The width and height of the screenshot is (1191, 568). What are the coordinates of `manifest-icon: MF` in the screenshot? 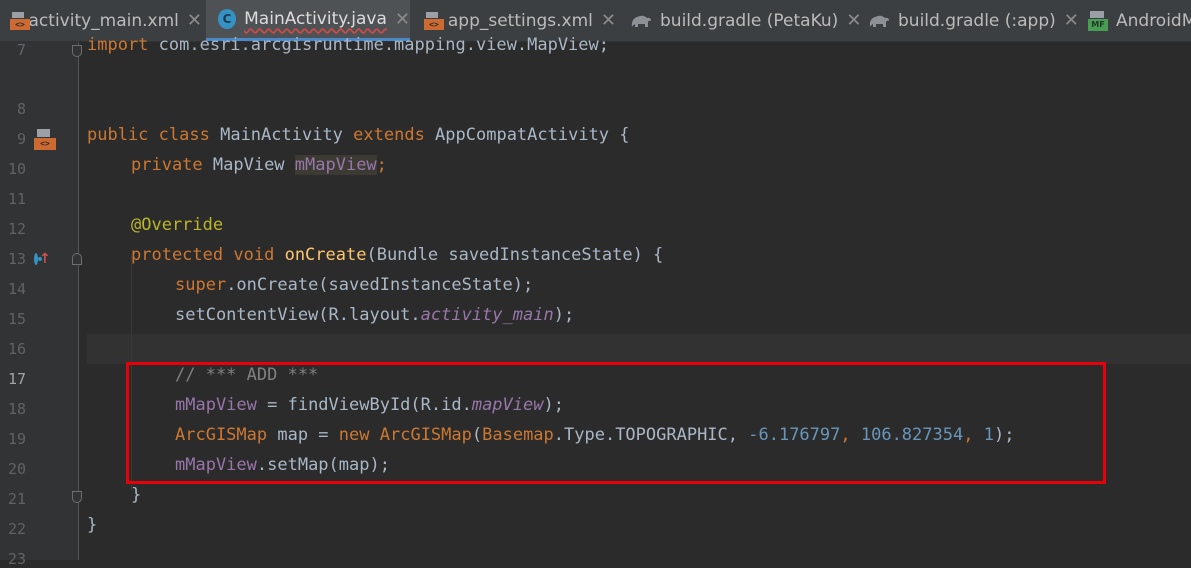 It's located at (1098, 20).